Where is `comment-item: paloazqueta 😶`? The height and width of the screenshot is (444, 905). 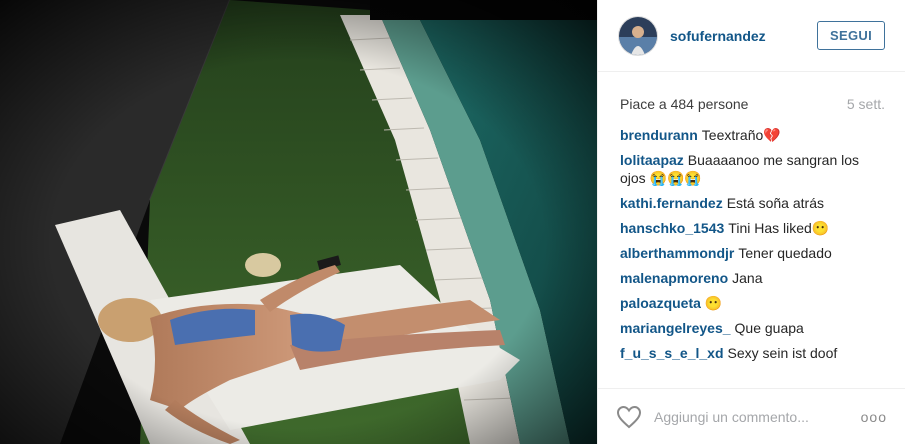 comment-item: paloazqueta 😶 is located at coordinates (752, 303).